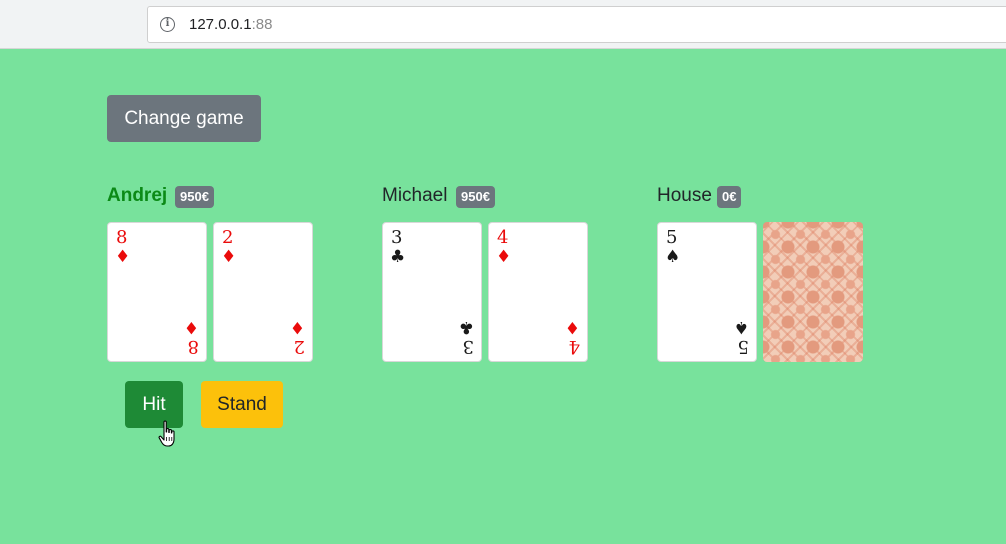  I want to click on balance-badge-house: 0€, so click(729, 197).